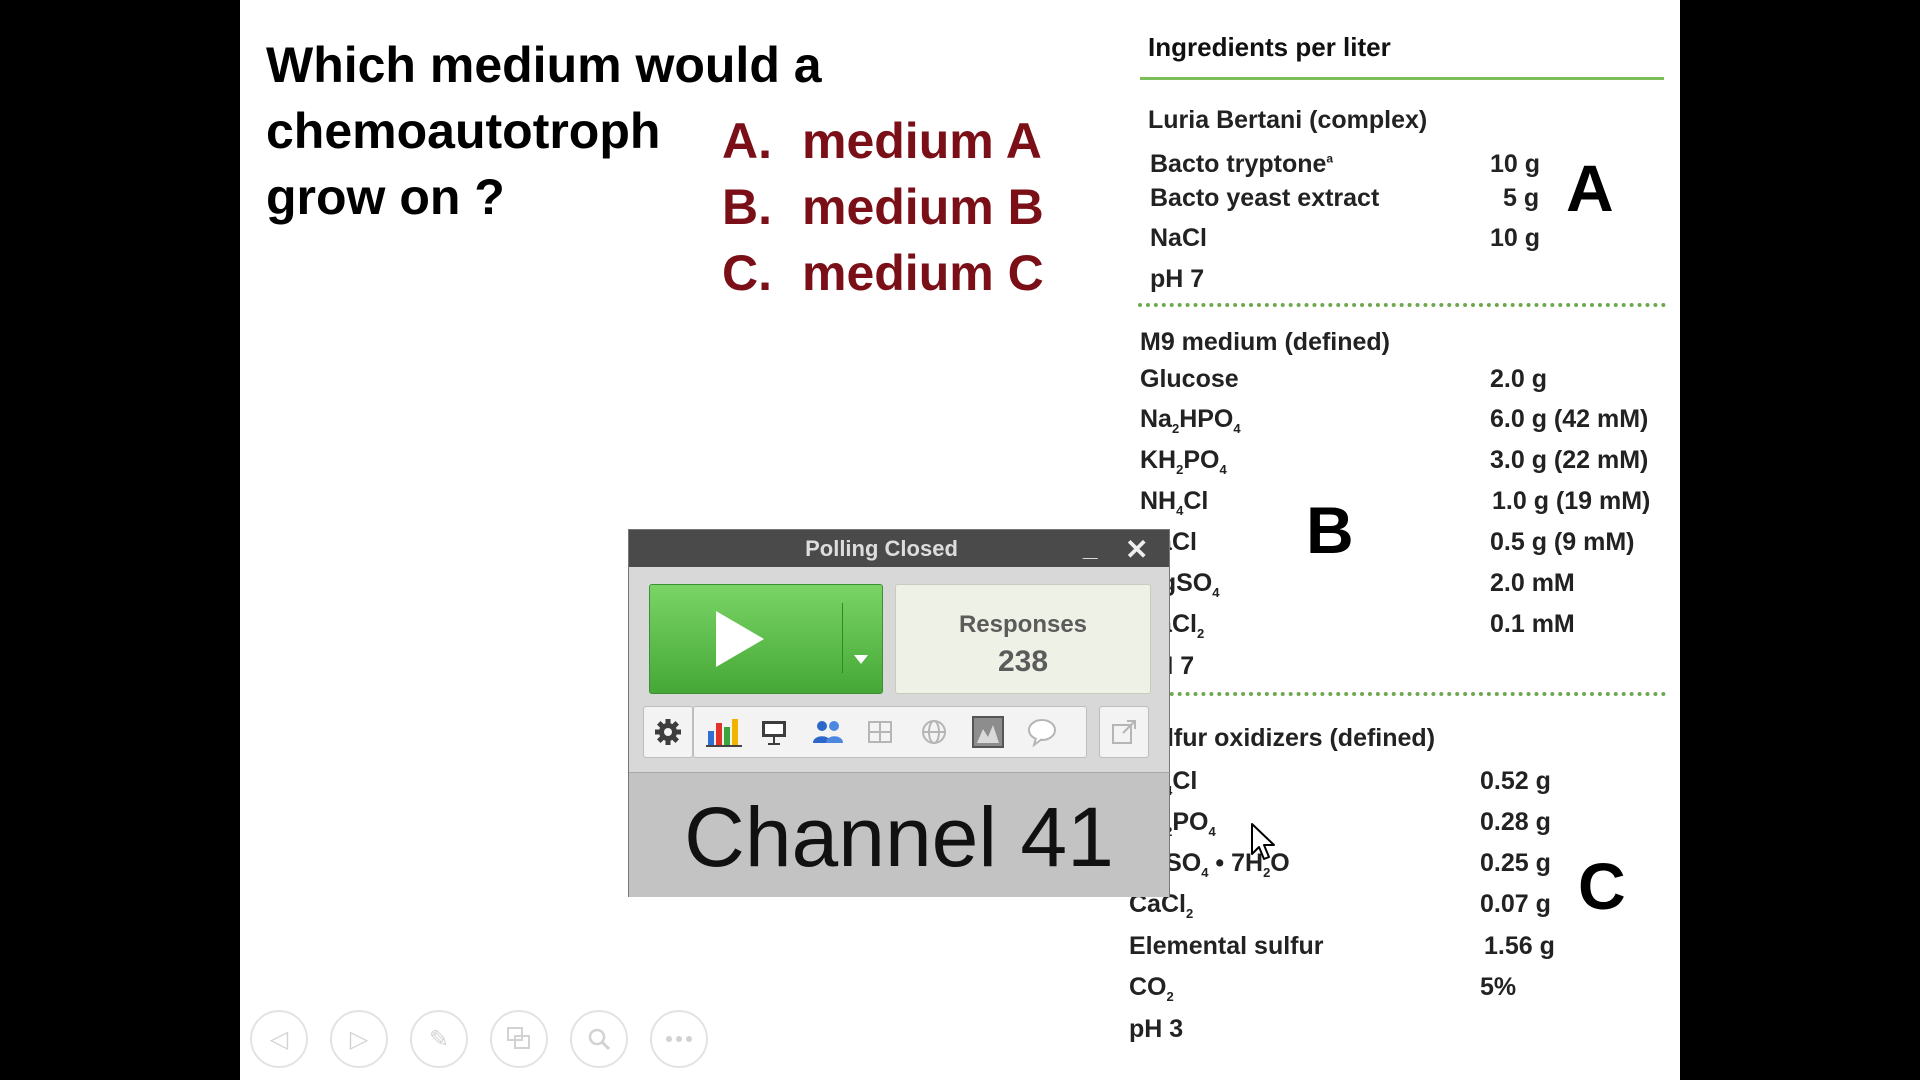  Describe the element at coordinates (1265, 342) in the screenshot. I see `section-title-b: M9 medium (defined)` at that location.